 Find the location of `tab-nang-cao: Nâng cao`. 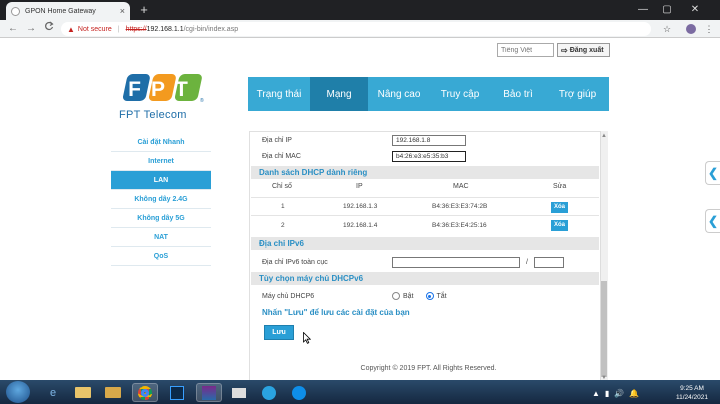

tab-nang-cao: Nâng cao is located at coordinates (399, 94).